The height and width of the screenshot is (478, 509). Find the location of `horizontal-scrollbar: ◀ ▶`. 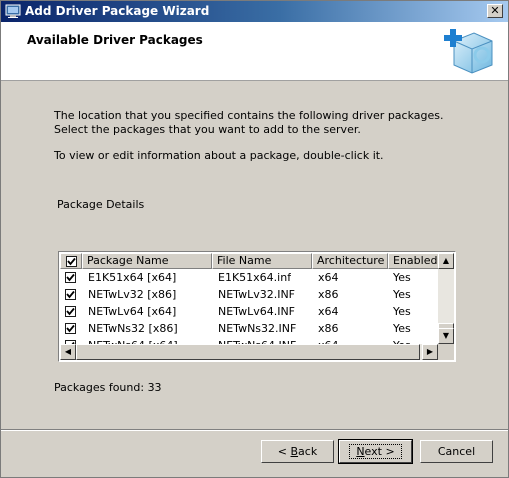

horizontal-scrollbar: ◀ ▶ is located at coordinates (249, 352).